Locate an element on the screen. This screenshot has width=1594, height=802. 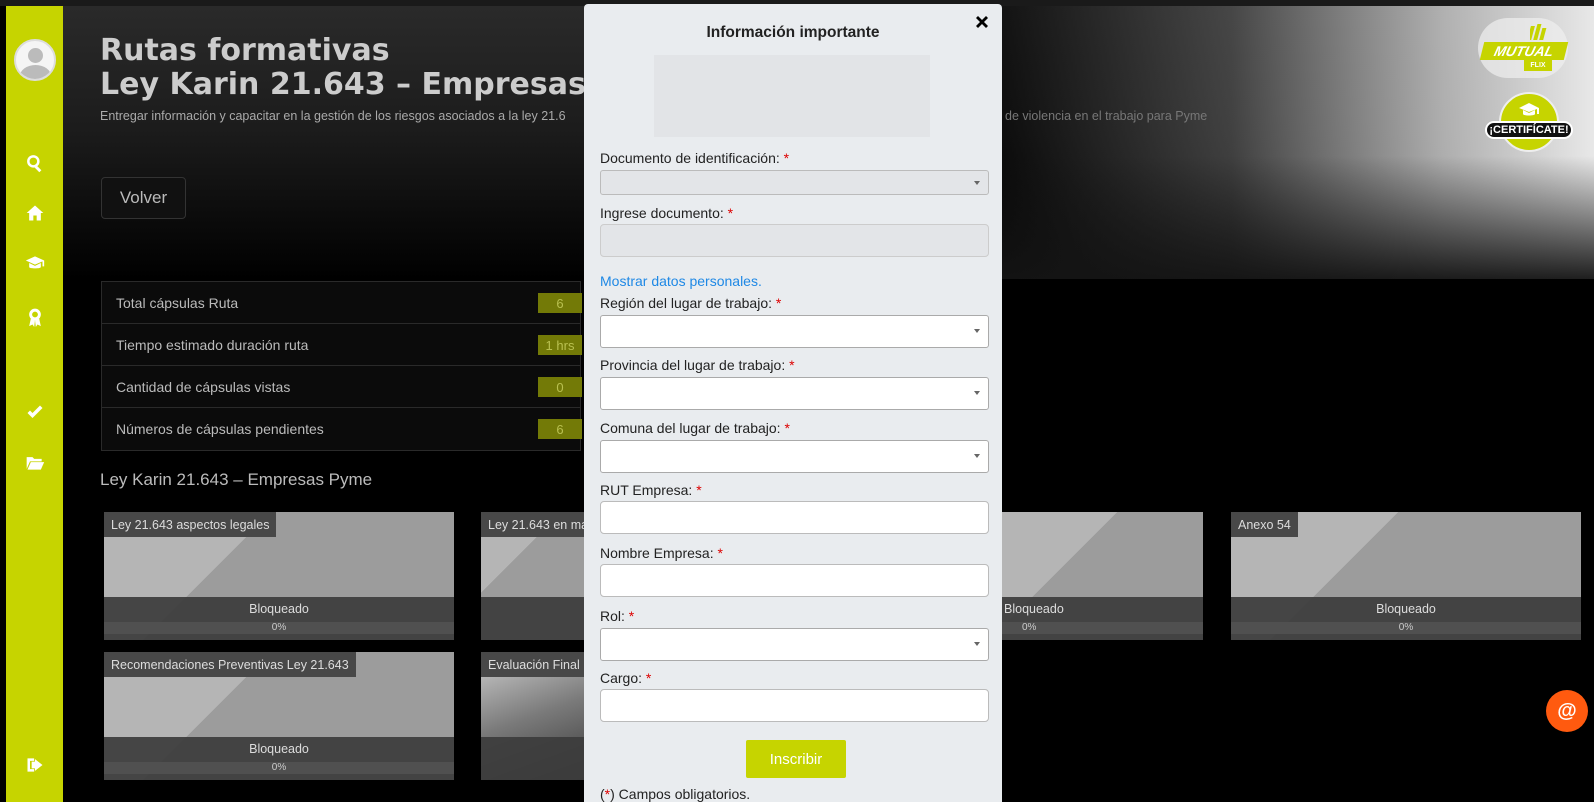
provincia-label: Provincia del lugar de trabajo: * is located at coordinates (697, 365).